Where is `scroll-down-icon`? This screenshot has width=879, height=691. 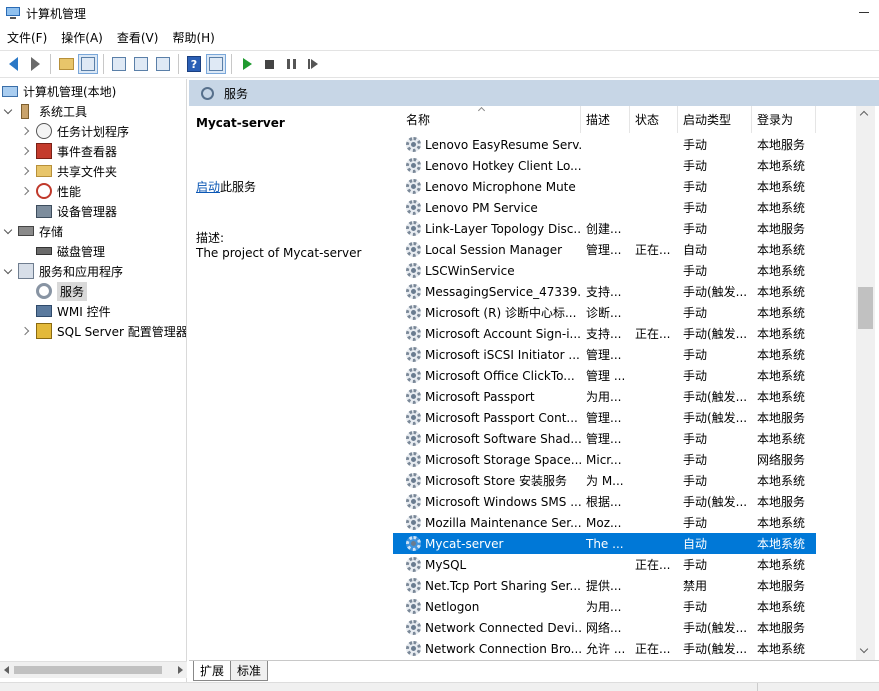
scroll-down-icon is located at coordinates (864, 649).